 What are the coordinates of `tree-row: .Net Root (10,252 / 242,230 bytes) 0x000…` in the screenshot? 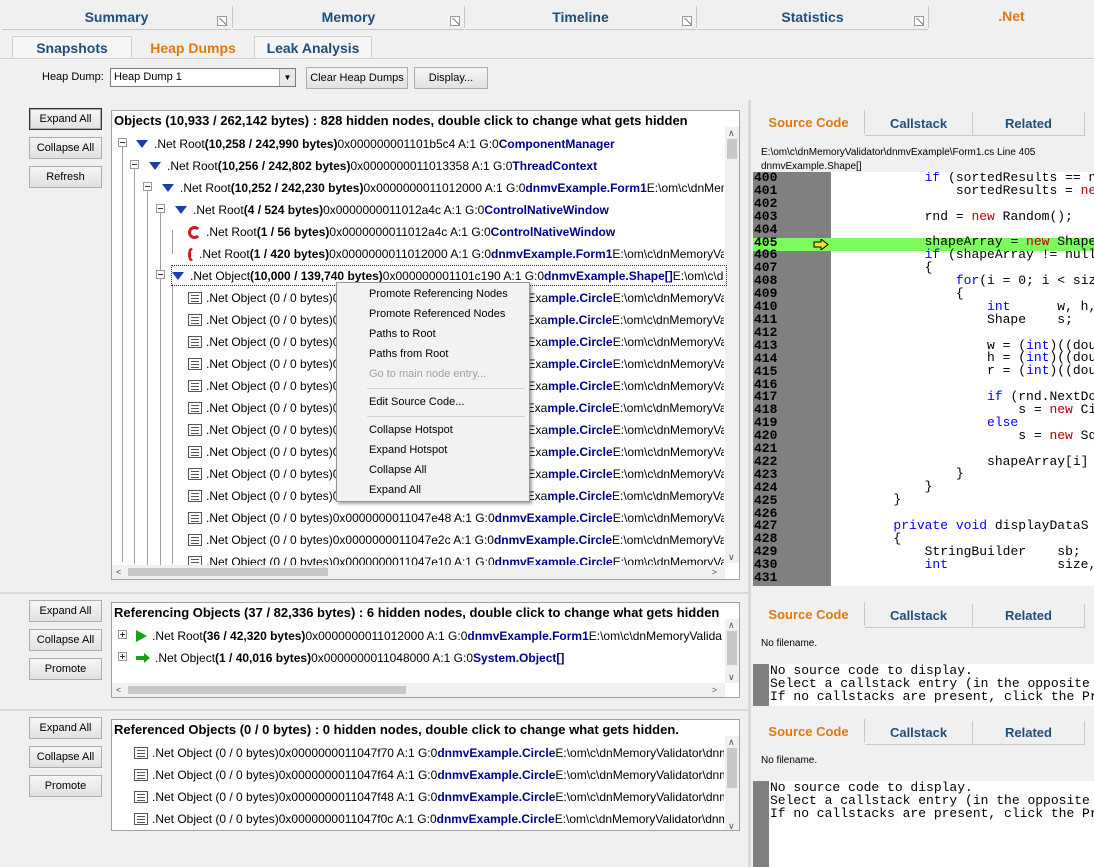 It's located at (443, 188).